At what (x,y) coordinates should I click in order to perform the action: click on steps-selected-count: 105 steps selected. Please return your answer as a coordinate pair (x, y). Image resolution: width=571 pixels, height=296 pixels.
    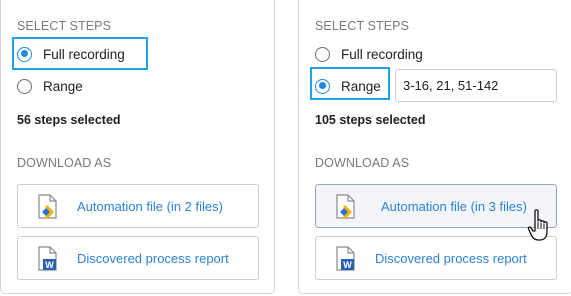
    Looking at the image, I should click on (370, 120).